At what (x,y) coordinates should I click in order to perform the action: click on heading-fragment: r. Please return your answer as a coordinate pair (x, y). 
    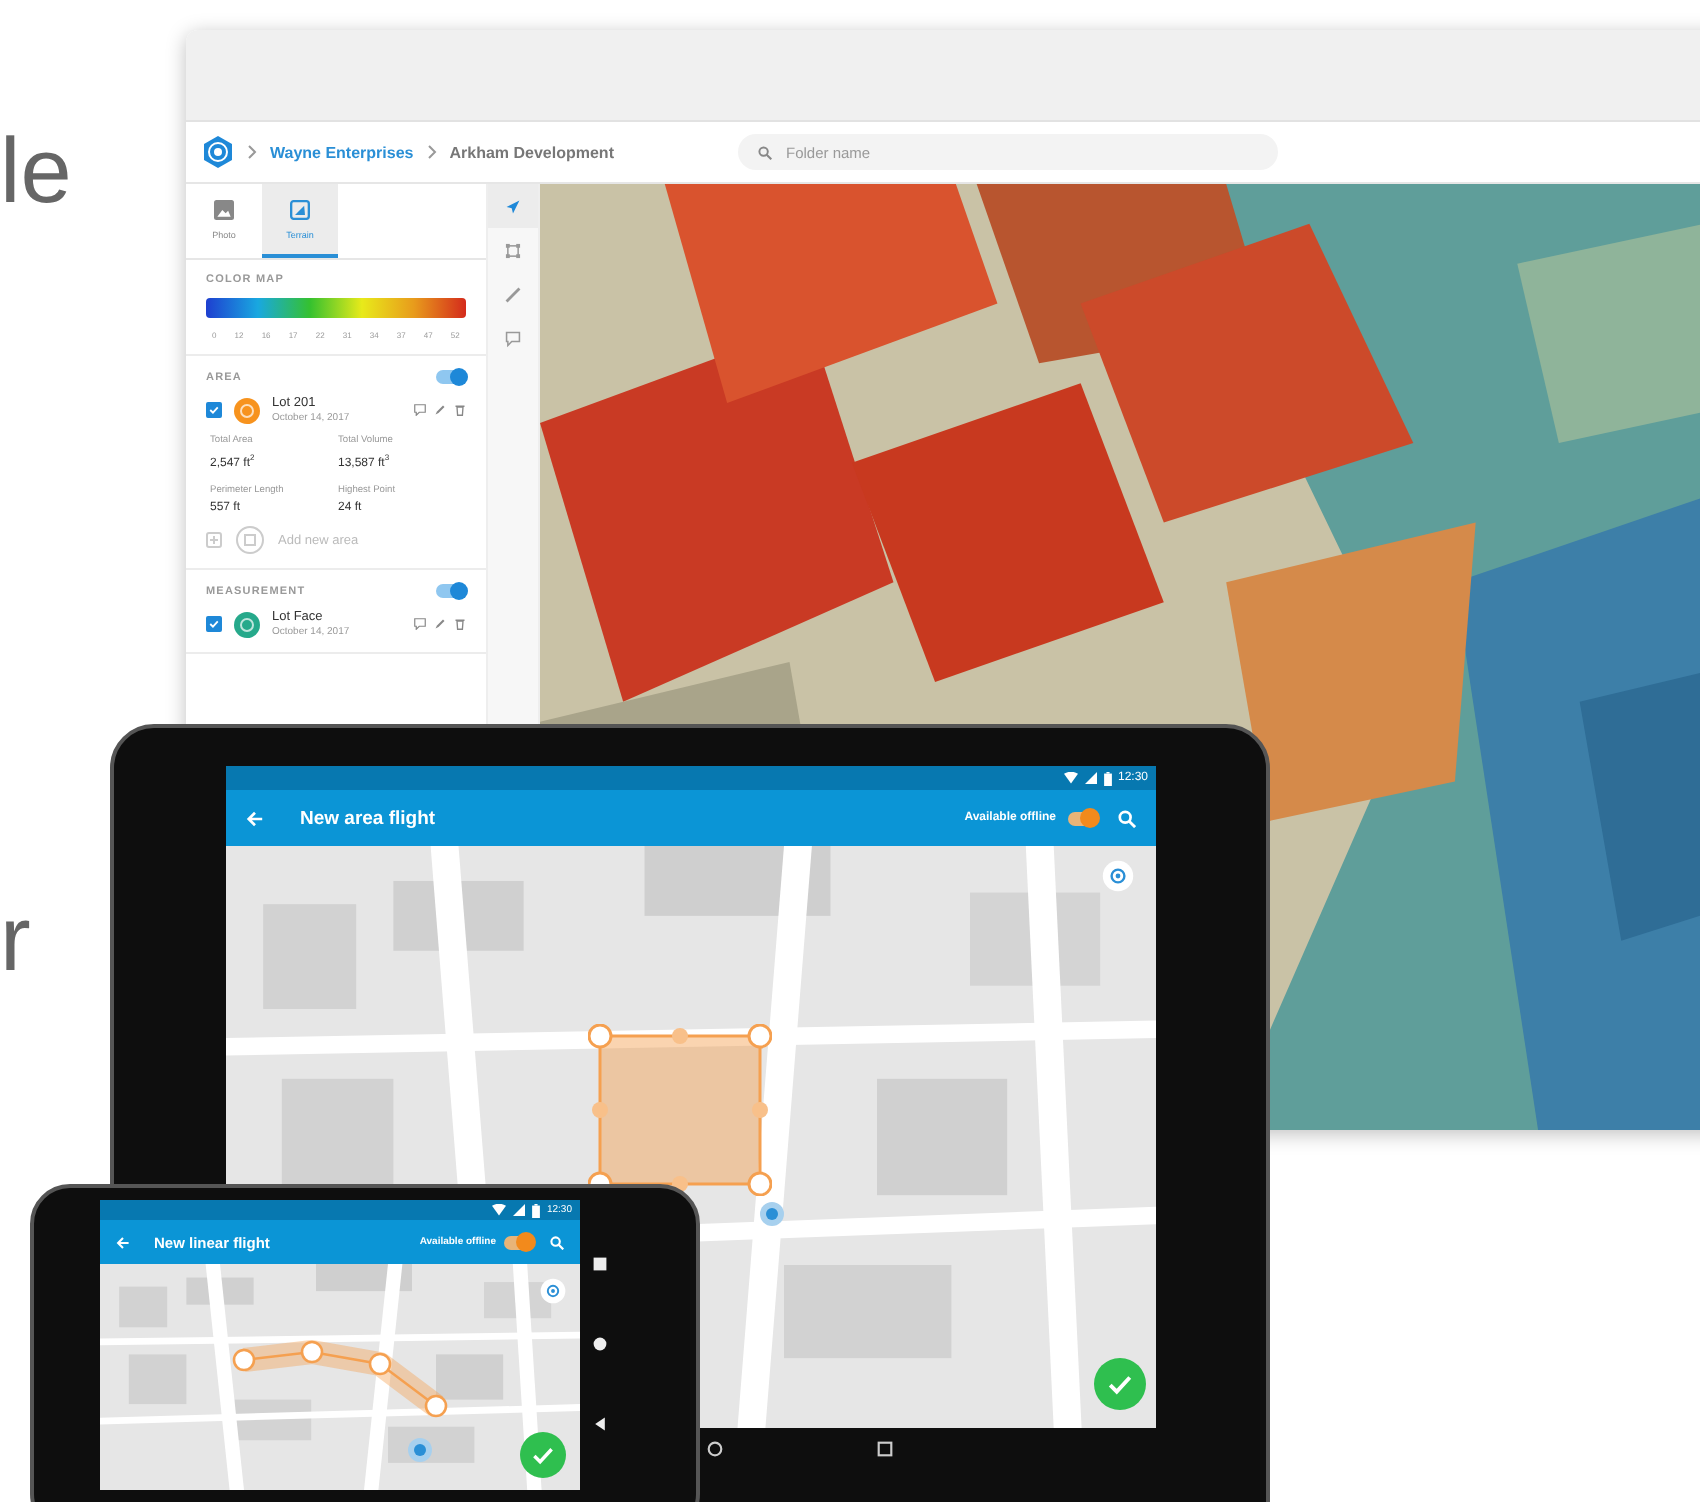
    Looking at the image, I should click on (15, 938).